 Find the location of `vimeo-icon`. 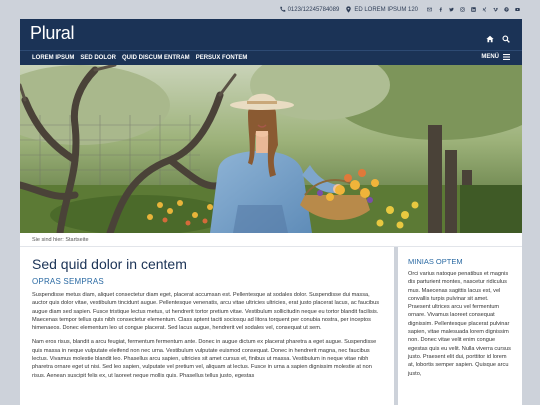

vimeo-icon is located at coordinates (496, 9).